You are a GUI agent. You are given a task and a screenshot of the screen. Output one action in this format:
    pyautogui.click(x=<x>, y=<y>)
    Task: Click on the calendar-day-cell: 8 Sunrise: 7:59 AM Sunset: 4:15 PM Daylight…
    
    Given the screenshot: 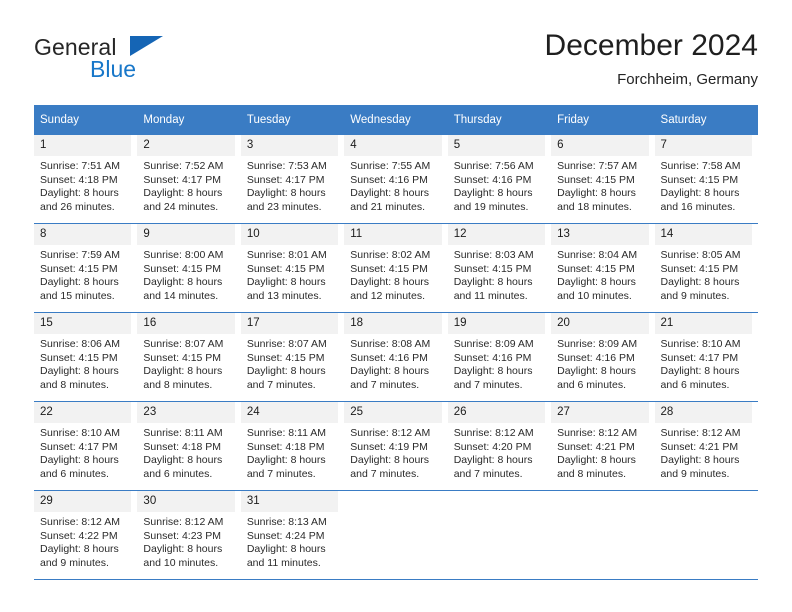 What is the action you would take?
    pyautogui.click(x=86, y=268)
    